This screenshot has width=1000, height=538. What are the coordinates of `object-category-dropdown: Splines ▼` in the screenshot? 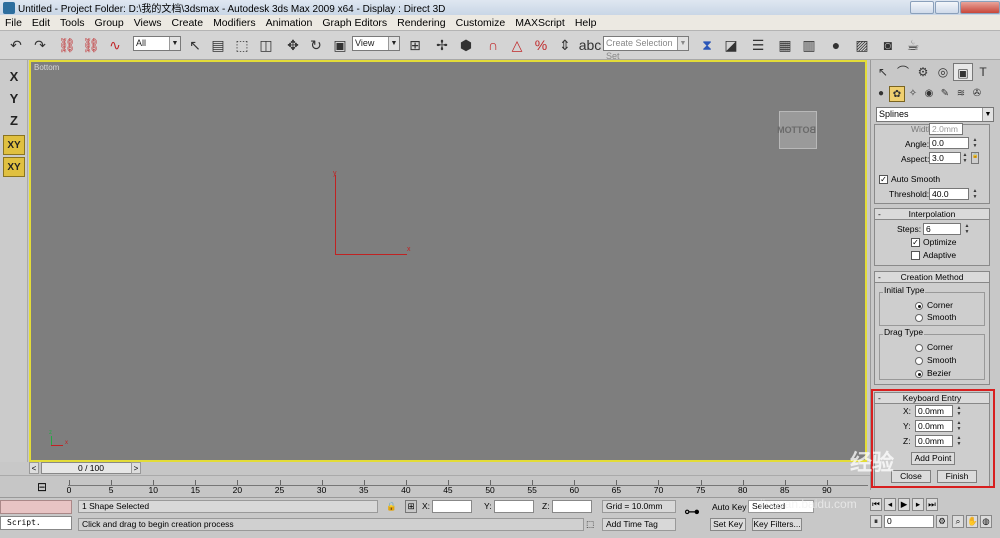 It's located at (935, 114).